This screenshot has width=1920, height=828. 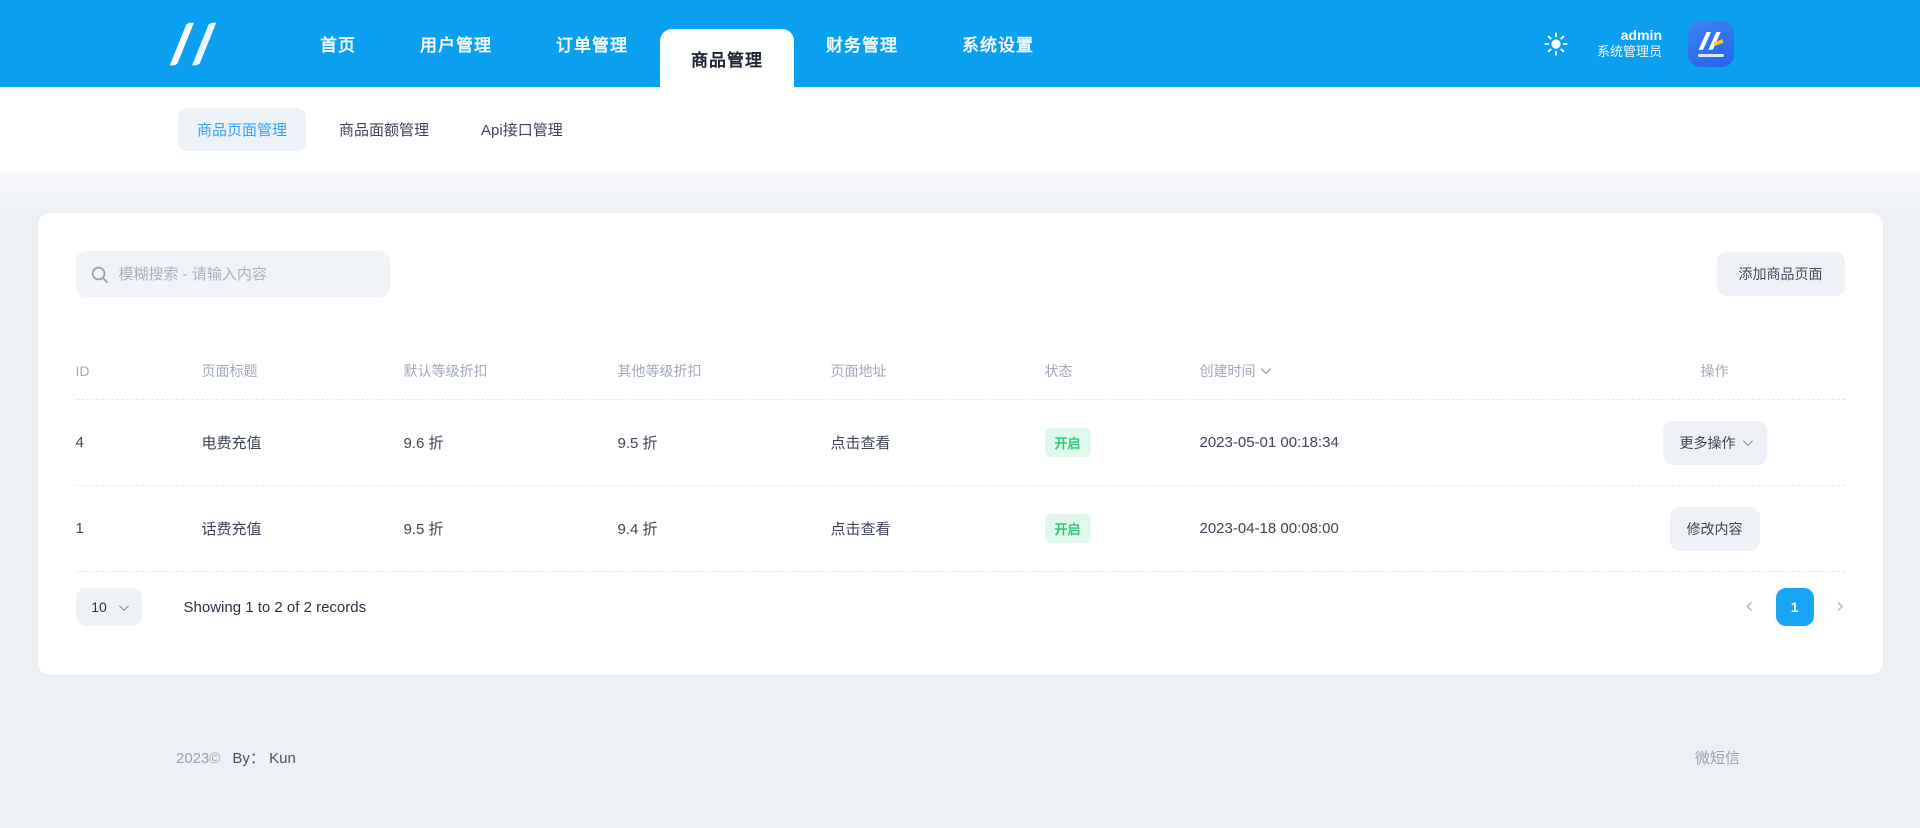 What do you see at coordinates (99, 274) in the screenshot?
I see `search-icon` at bounding box center [99, 274].